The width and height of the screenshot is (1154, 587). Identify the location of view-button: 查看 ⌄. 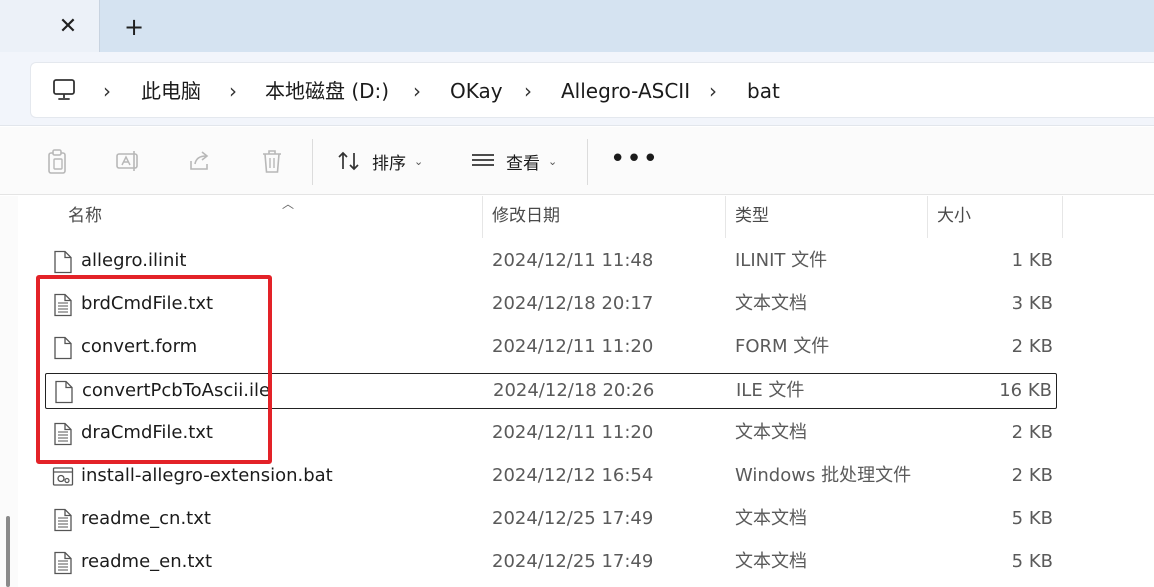
(513, 161).